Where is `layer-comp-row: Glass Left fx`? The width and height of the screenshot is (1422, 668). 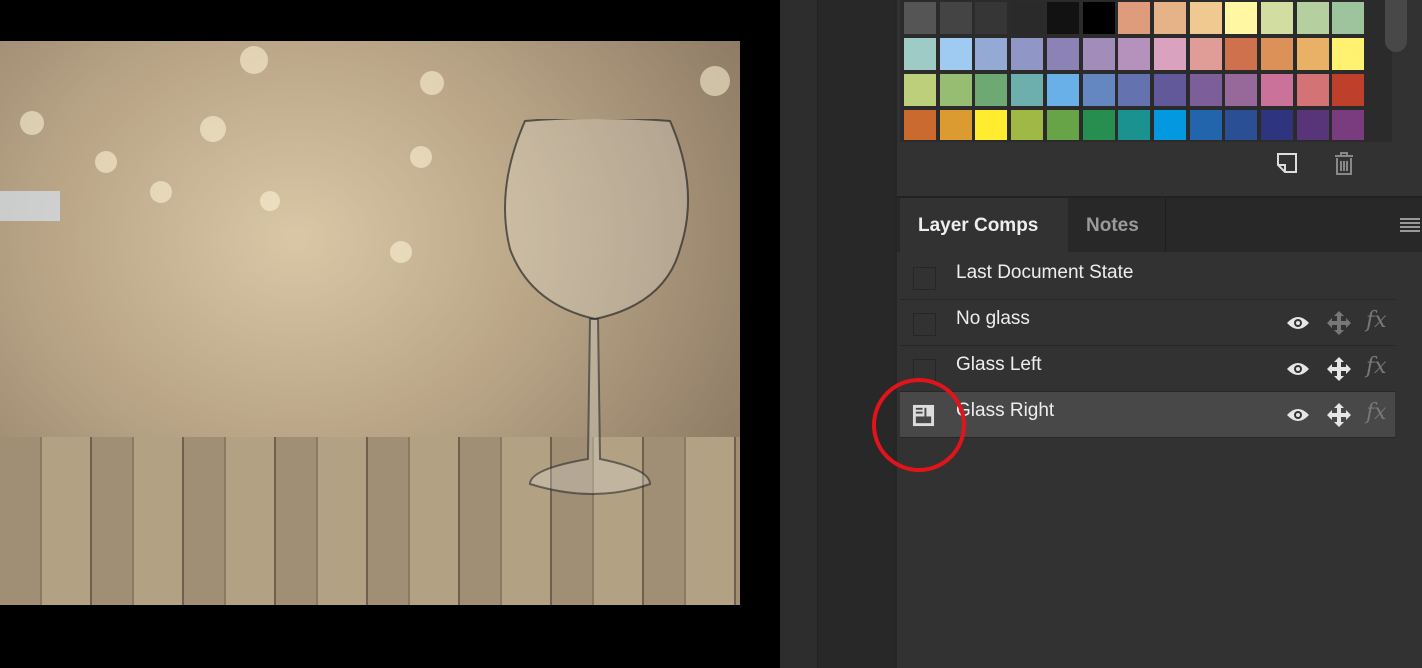
layer-comp-row: Glass Left fx is located at coordinates (1147, 369).